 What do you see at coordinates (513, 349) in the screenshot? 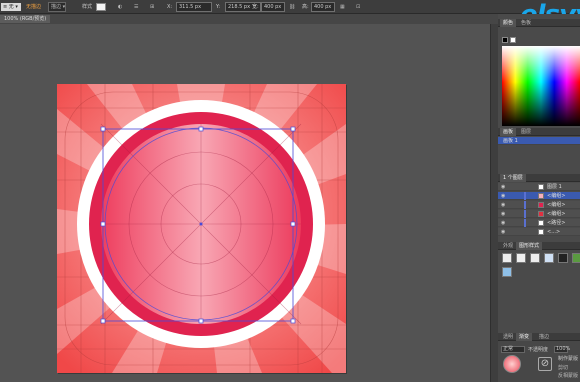
I see `blend-mode-select: 正常` at bounding box center [513, 349].